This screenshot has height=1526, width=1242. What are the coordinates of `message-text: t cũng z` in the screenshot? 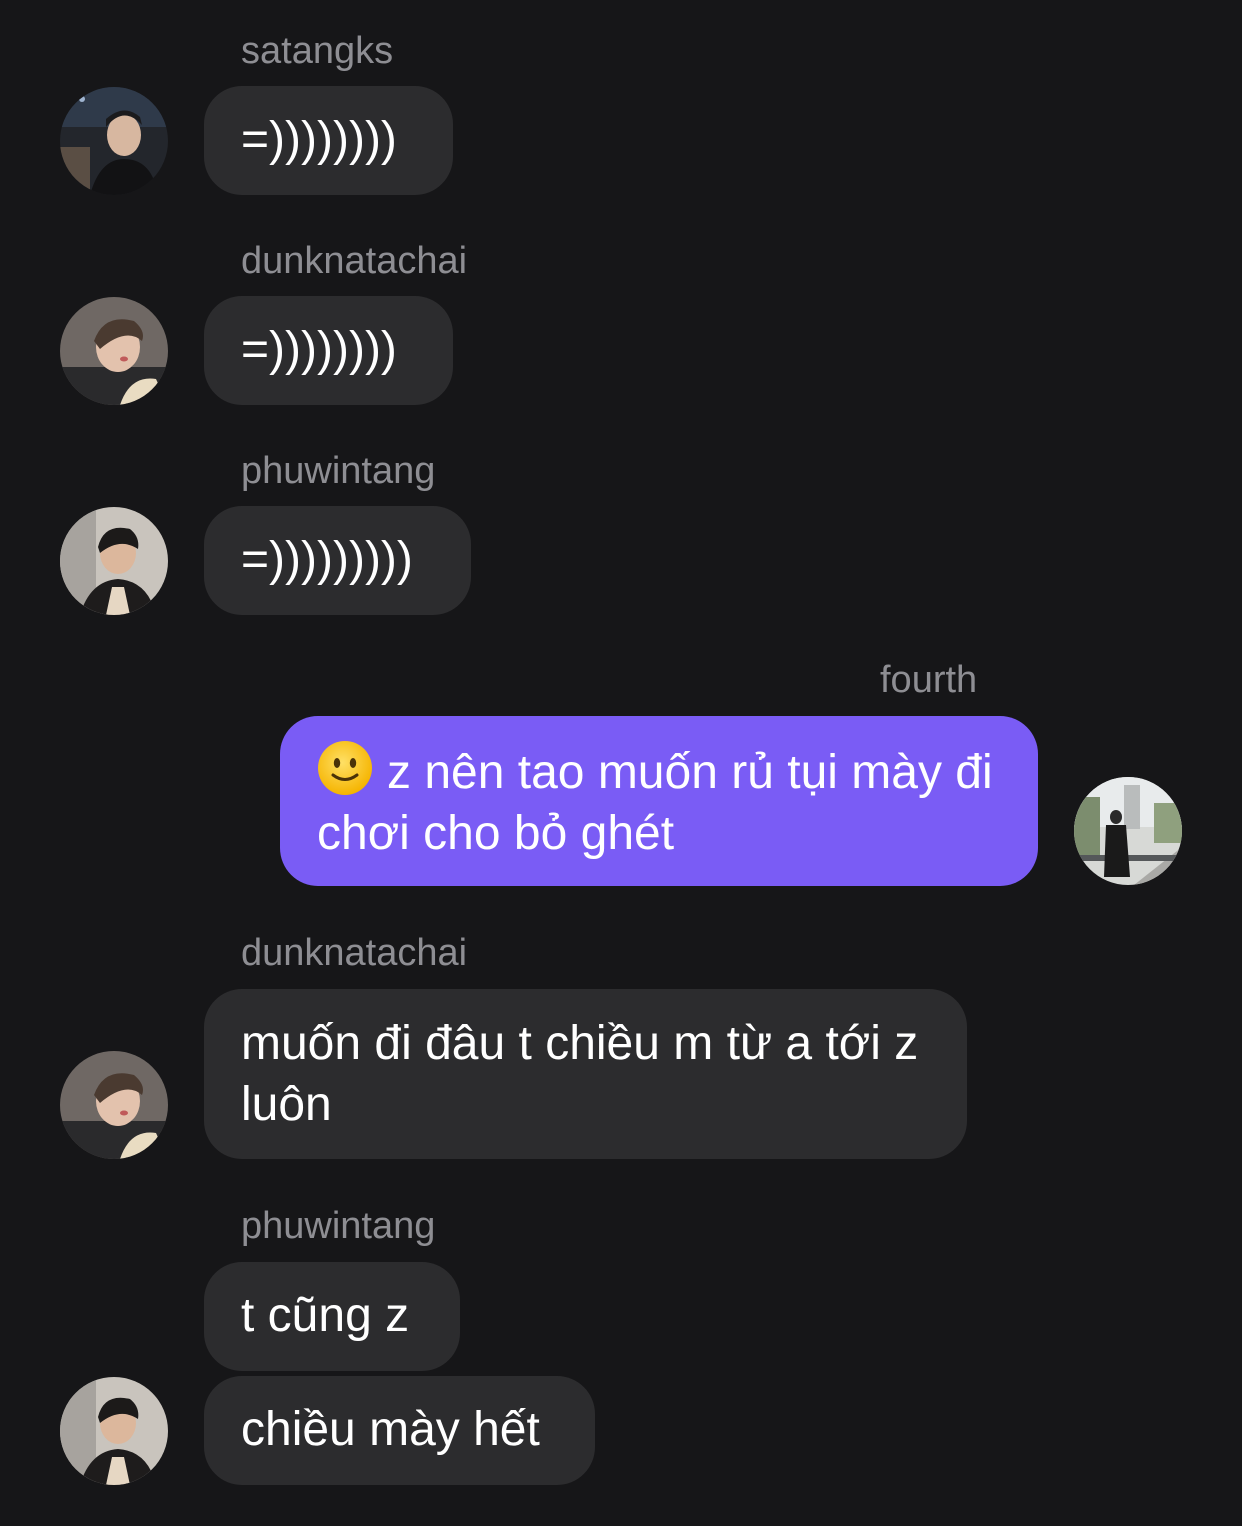 It's located at (325, 1315).